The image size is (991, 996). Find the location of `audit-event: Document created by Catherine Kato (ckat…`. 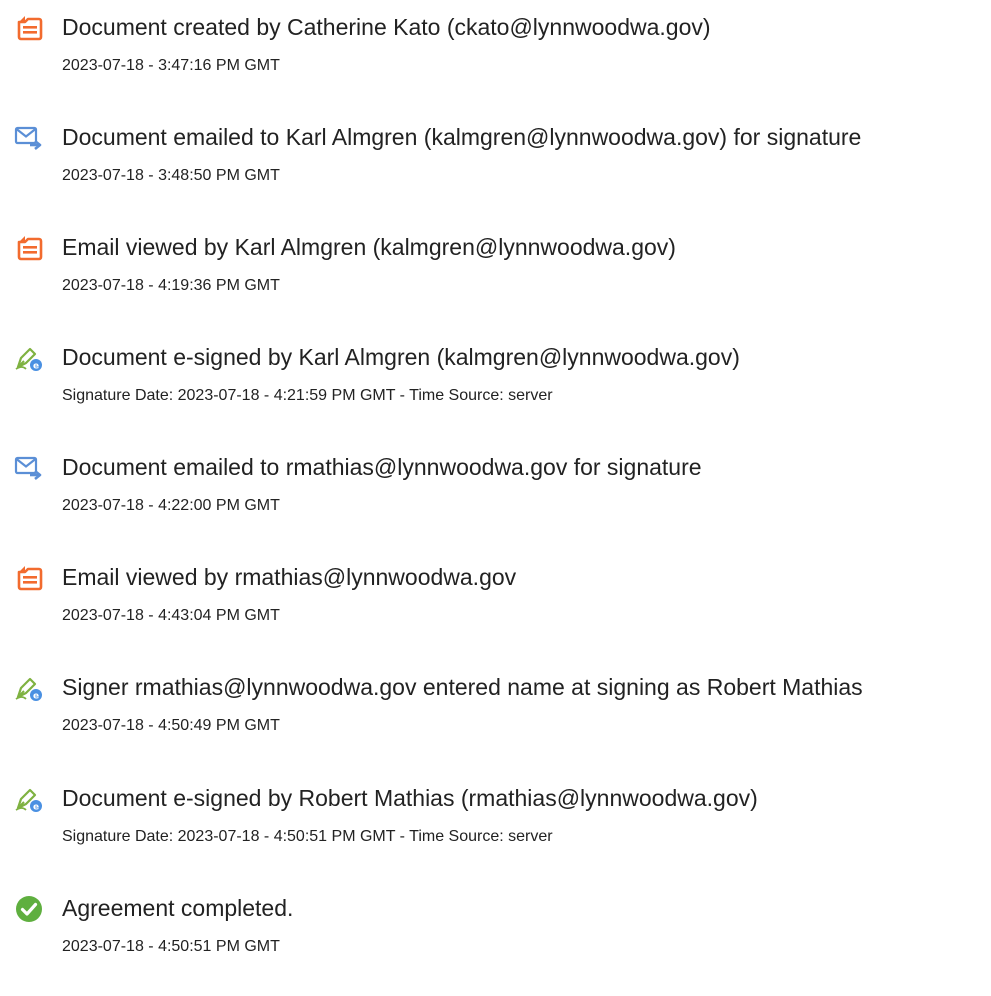

audit-event: Document created by Catherine Kato (ckat… is located at coordinates (495, 54).